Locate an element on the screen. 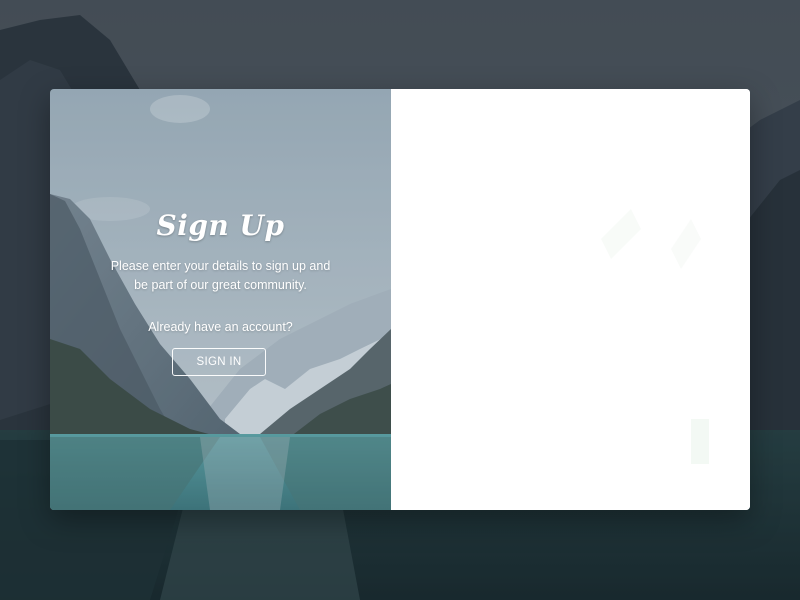  already-have-account-text: Already have an account? is located at coordinates (220, 327).